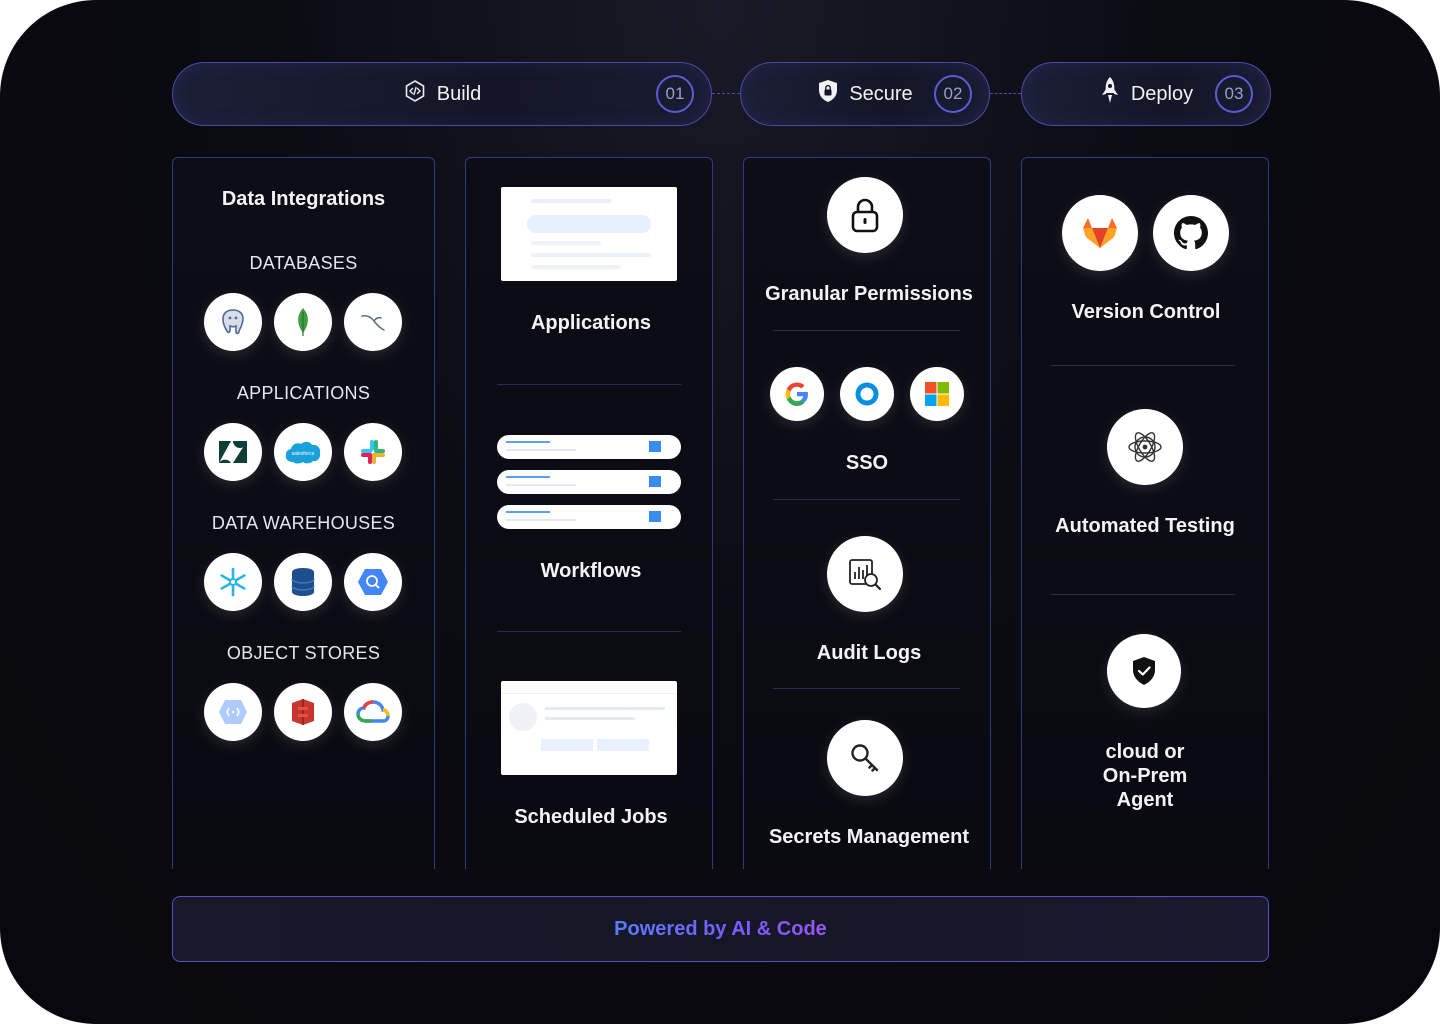 The width and height of the screenshot is (1440, 1024). Describe the element at coordinates (1162, 93) in the screenshot. I see `step-deploy-label: Deploy` at that location.